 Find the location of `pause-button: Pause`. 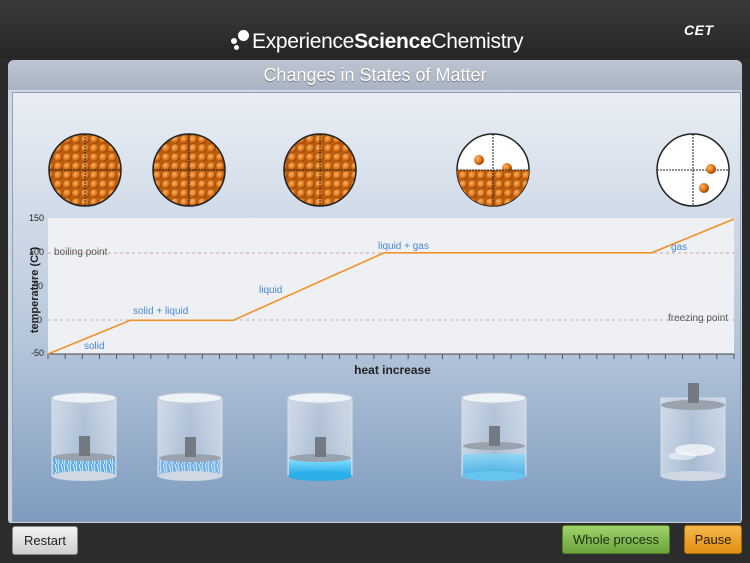

pause-button: Pause is located at coordinates (713, 539).